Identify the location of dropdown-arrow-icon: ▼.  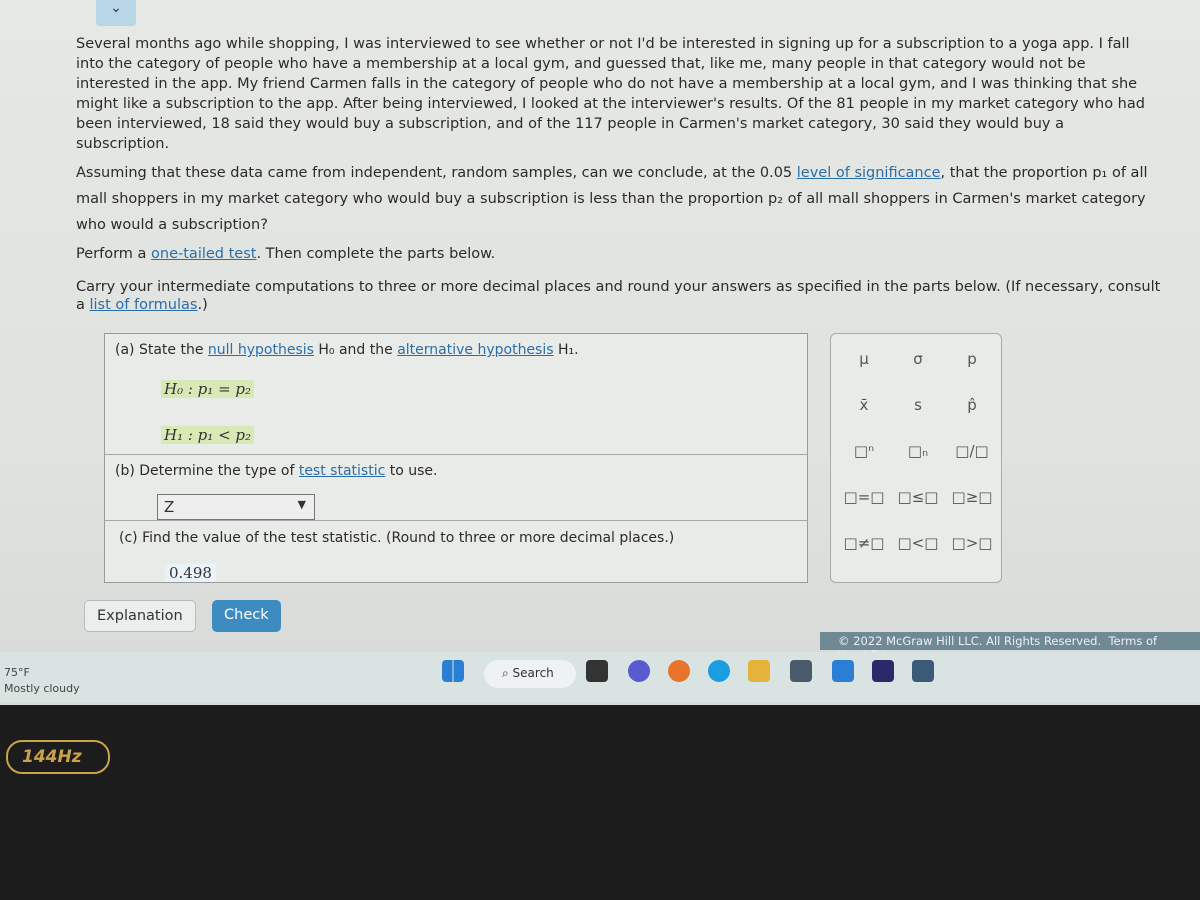
(301, 504).